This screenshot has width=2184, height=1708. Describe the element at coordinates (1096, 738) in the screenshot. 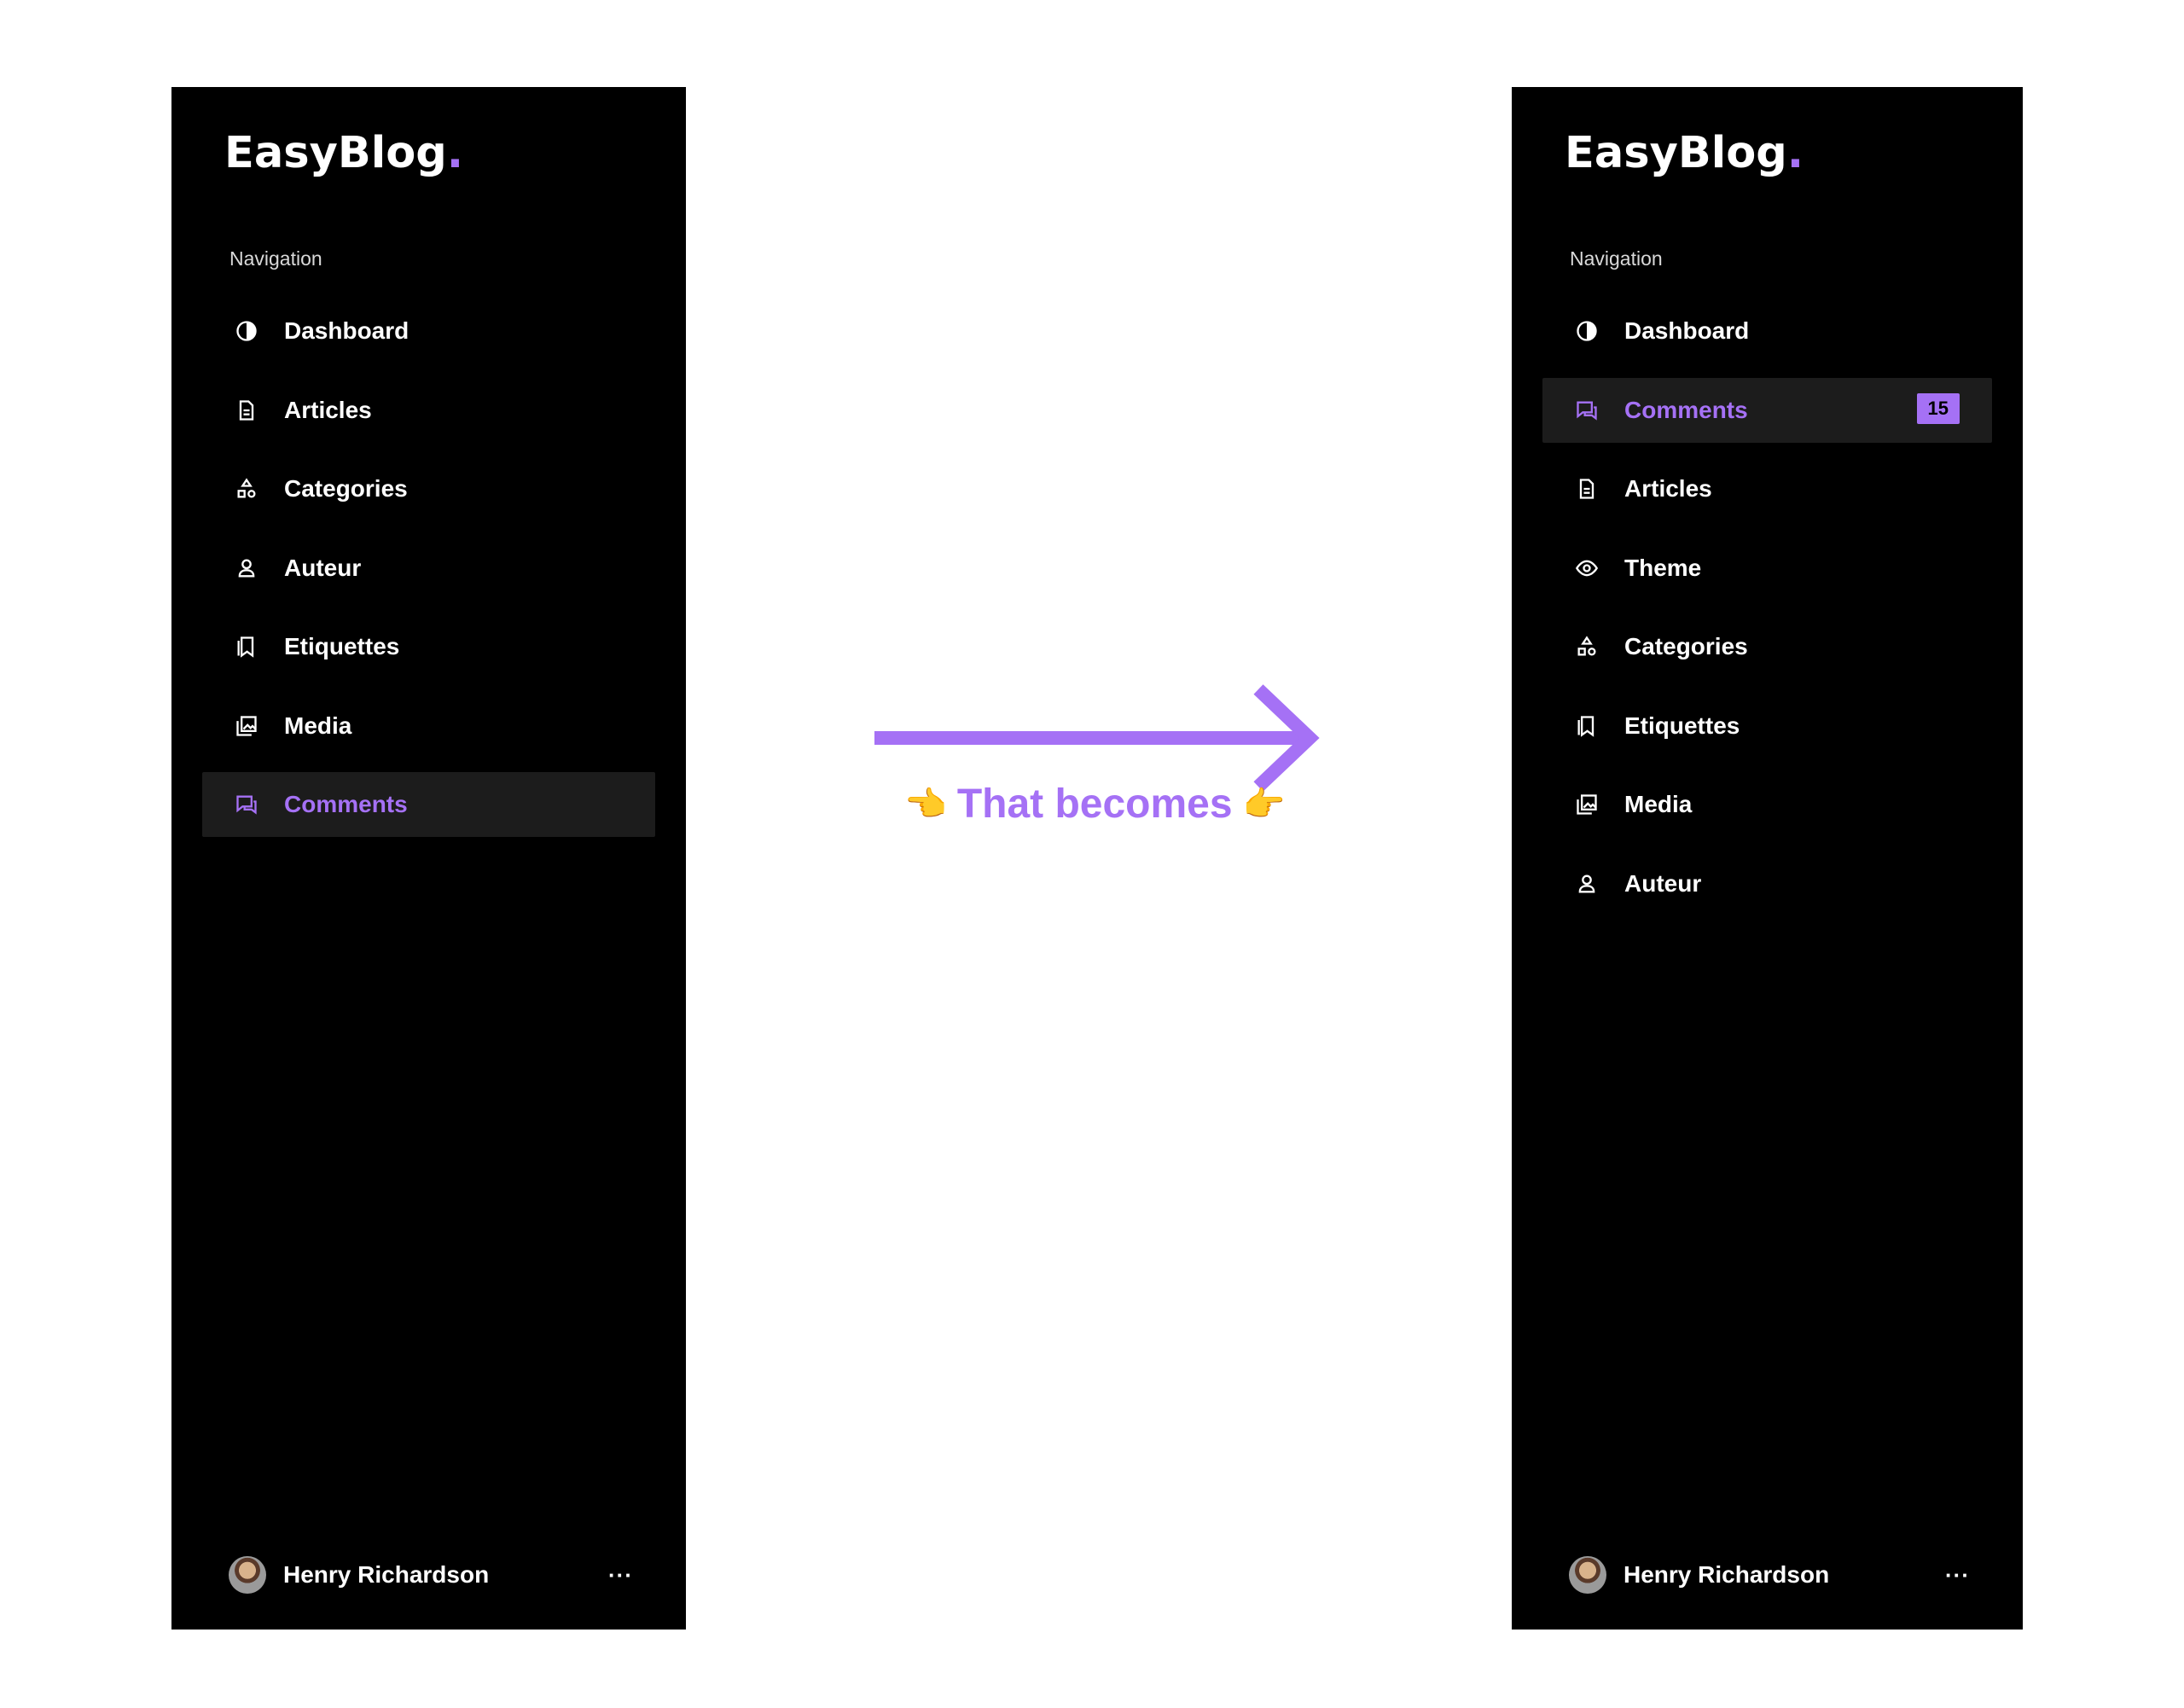

I see `transition-arrow` at that location.